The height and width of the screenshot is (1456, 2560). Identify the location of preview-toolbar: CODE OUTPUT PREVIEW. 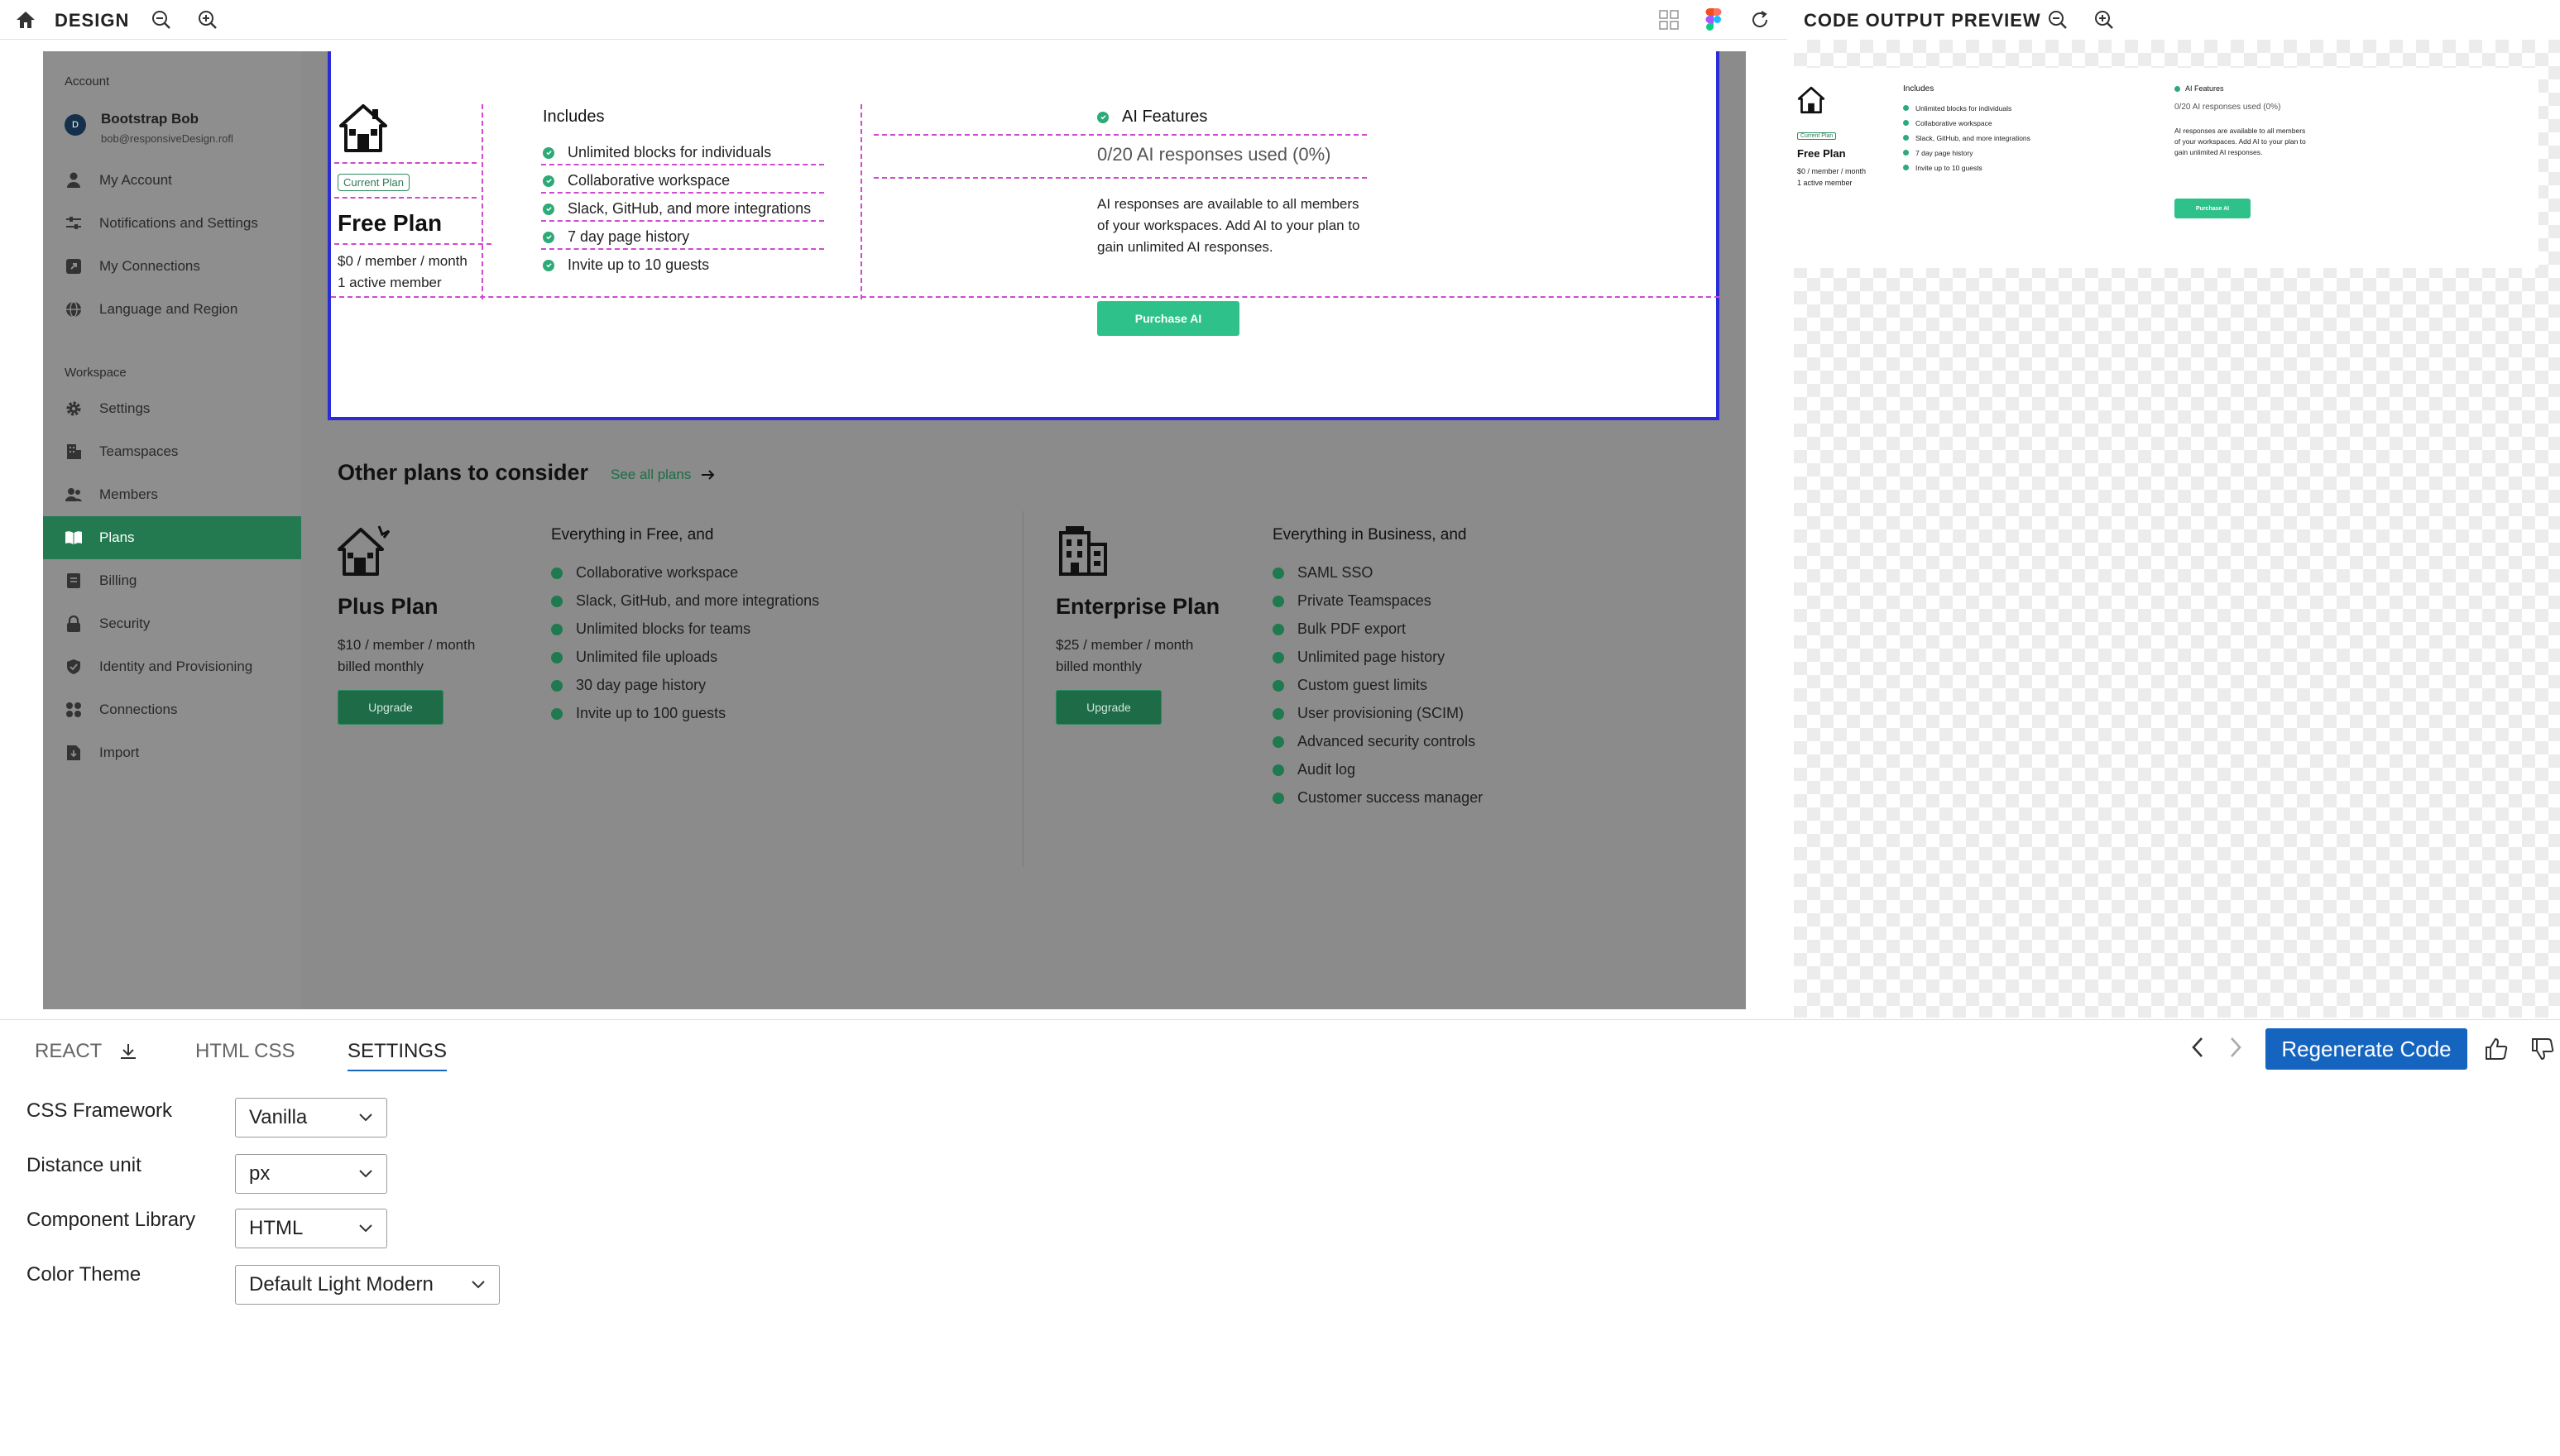
(2177, 20).